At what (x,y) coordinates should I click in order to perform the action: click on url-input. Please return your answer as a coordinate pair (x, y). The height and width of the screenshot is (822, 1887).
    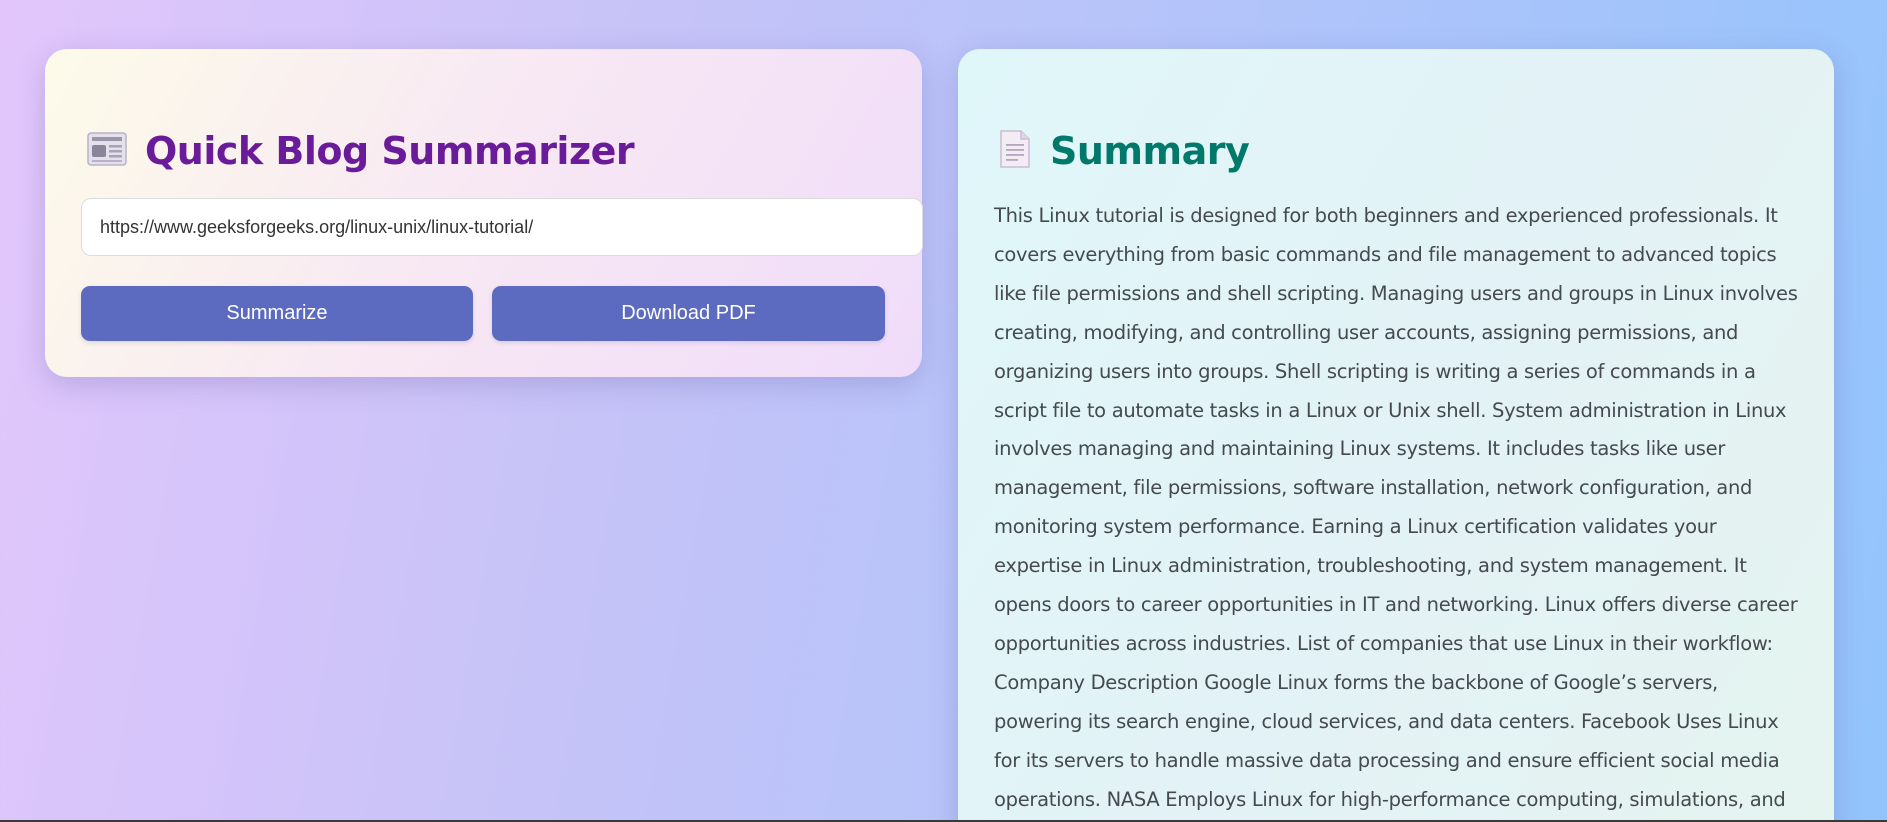
    Looking at the image, I should click on (502, 227).